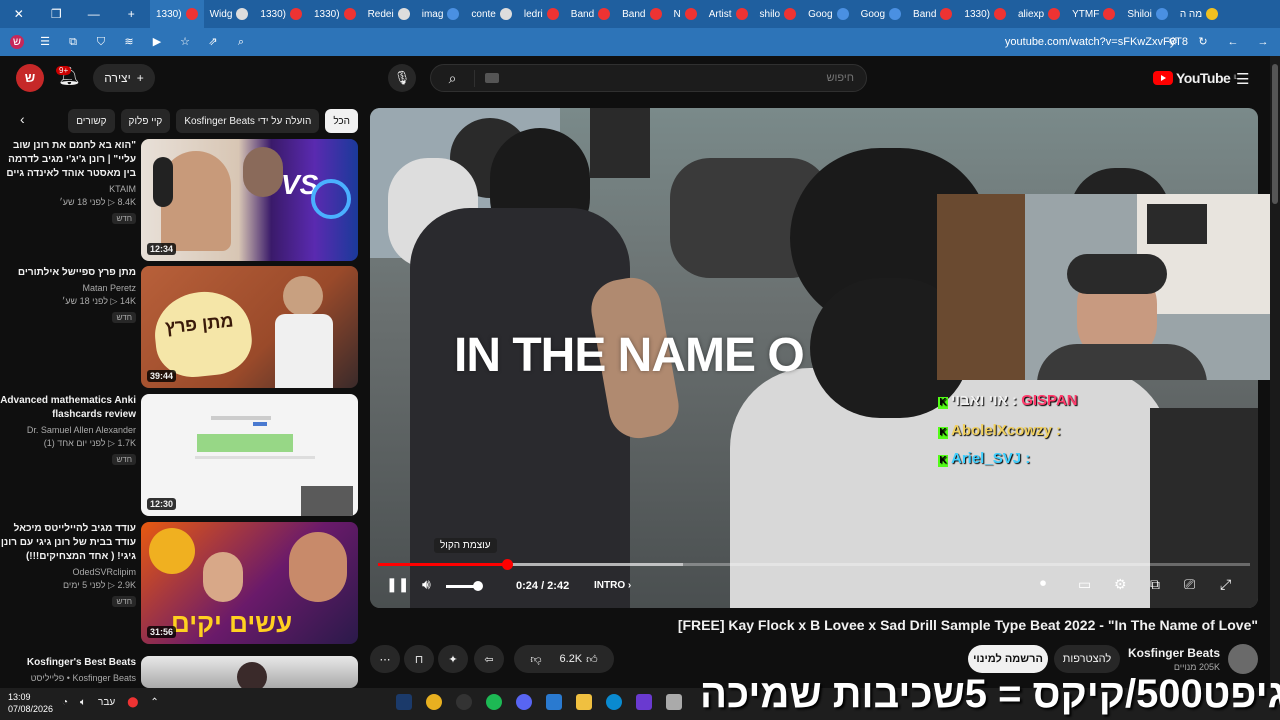 The width and height of the screenshot is (1280, 720). Describe the element at coordinates (1043, 583) in the screenshot. I see `autoplay-toggle-icon: ⏺` at that location.